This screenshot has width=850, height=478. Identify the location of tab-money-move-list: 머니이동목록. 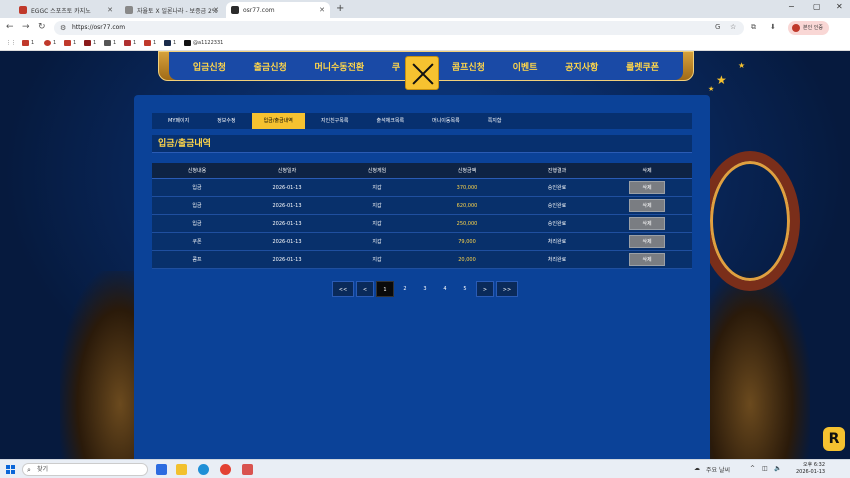
(446, 121).